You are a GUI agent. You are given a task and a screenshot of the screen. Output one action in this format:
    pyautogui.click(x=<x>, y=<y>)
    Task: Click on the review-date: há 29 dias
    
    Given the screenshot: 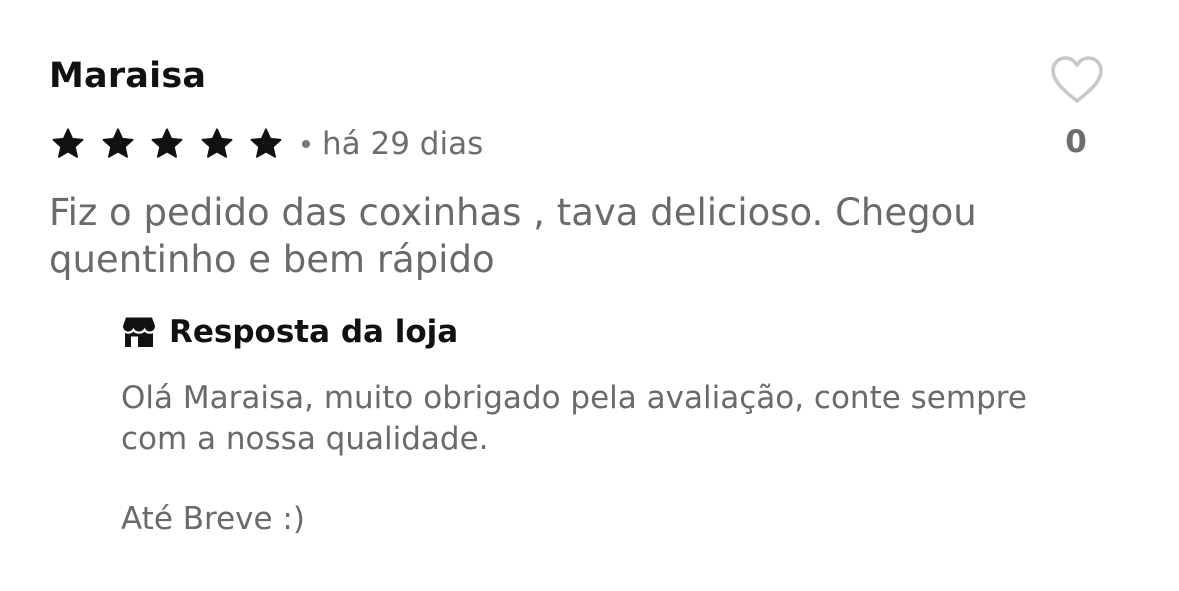 What is the action you would take?
    pyautogui.click(x=403, y=144)
    